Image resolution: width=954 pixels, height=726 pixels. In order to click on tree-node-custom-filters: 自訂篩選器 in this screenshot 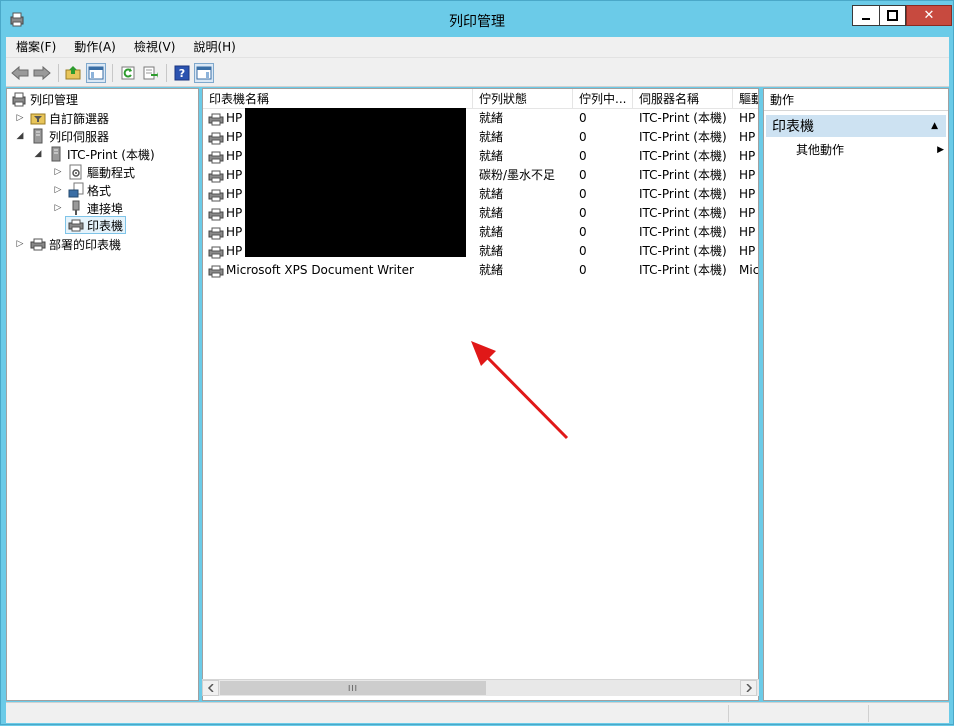, I will do `click(69, 118)`.